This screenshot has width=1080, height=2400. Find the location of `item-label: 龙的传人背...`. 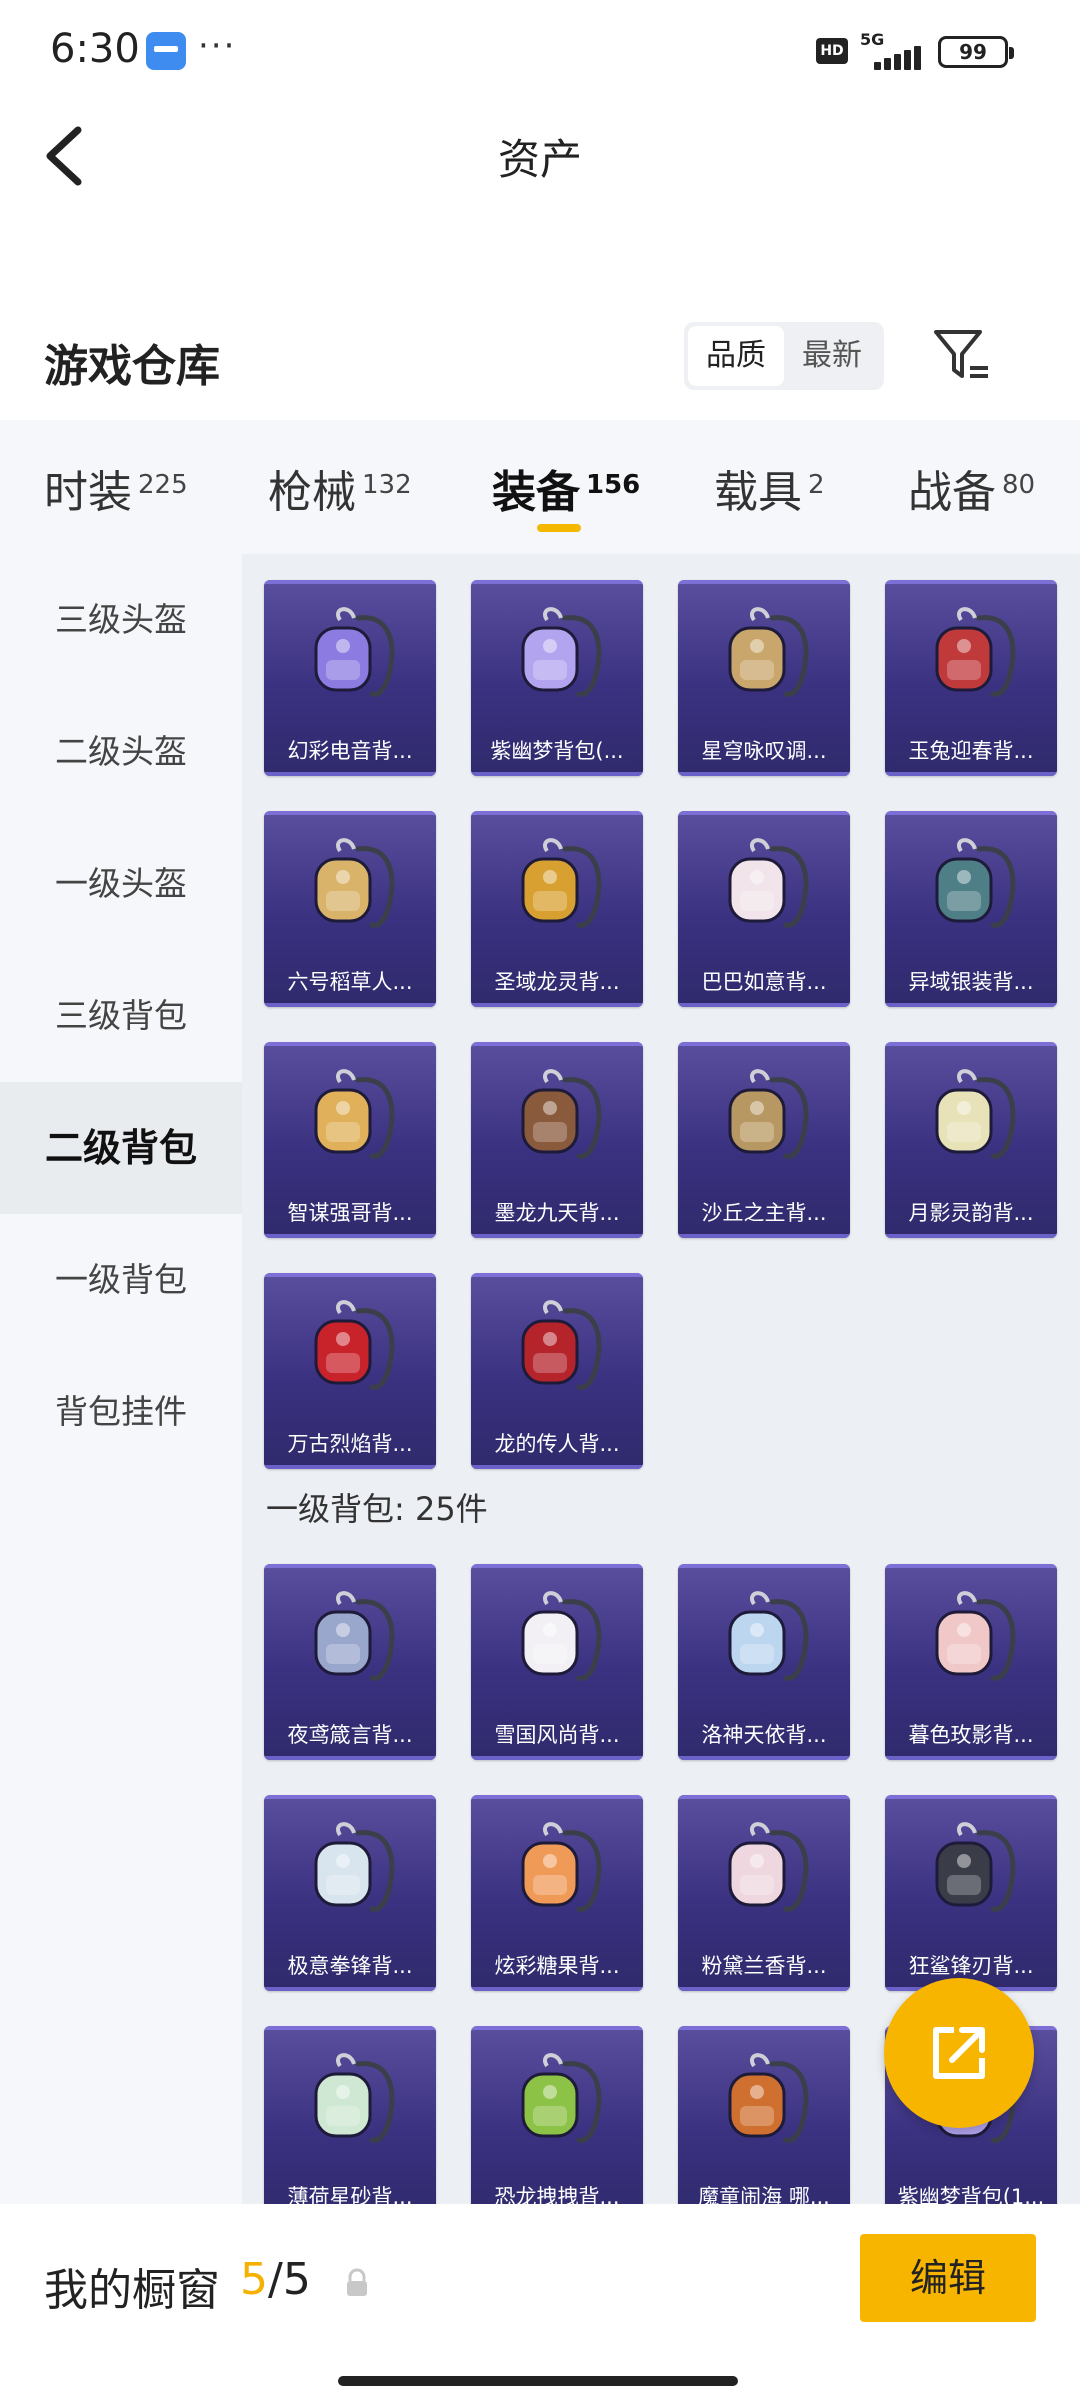

item-label: 龙的传人背... is located at coordinates (557, 1444).